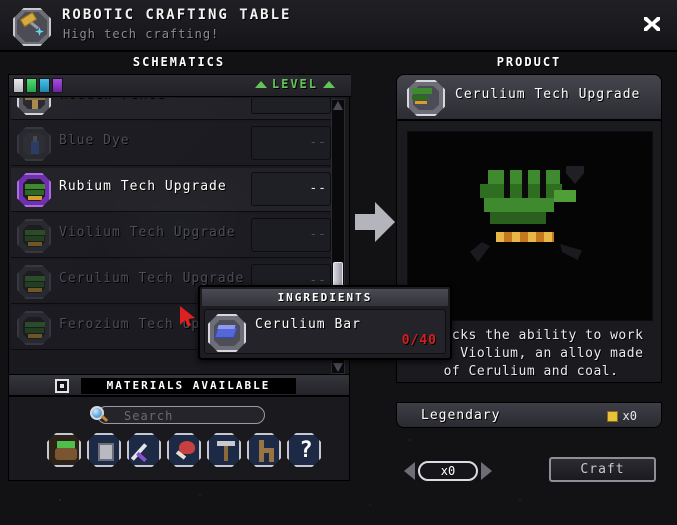  Describe the element at coordinates (149, 416) in the screenshot. I see `search-placeholder: Search` at that location.